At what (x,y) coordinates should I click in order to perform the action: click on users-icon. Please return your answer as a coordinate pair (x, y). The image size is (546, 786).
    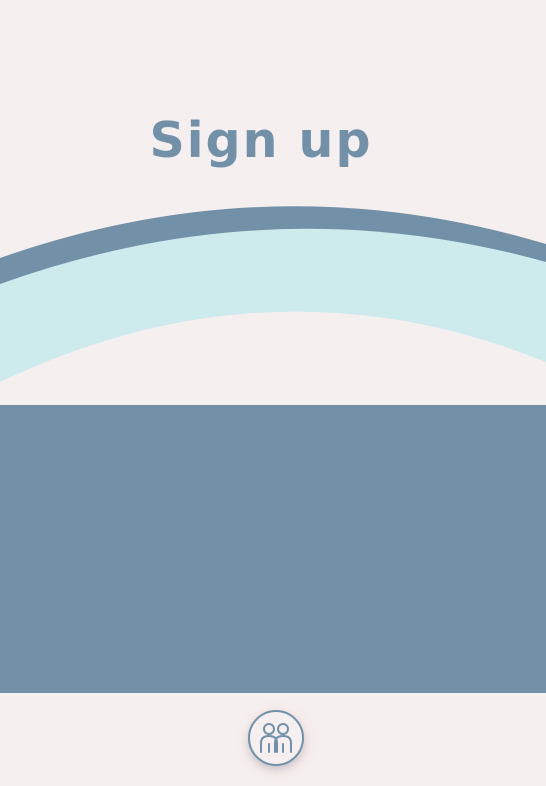
    Looking at the image, I should click on (276, 738).